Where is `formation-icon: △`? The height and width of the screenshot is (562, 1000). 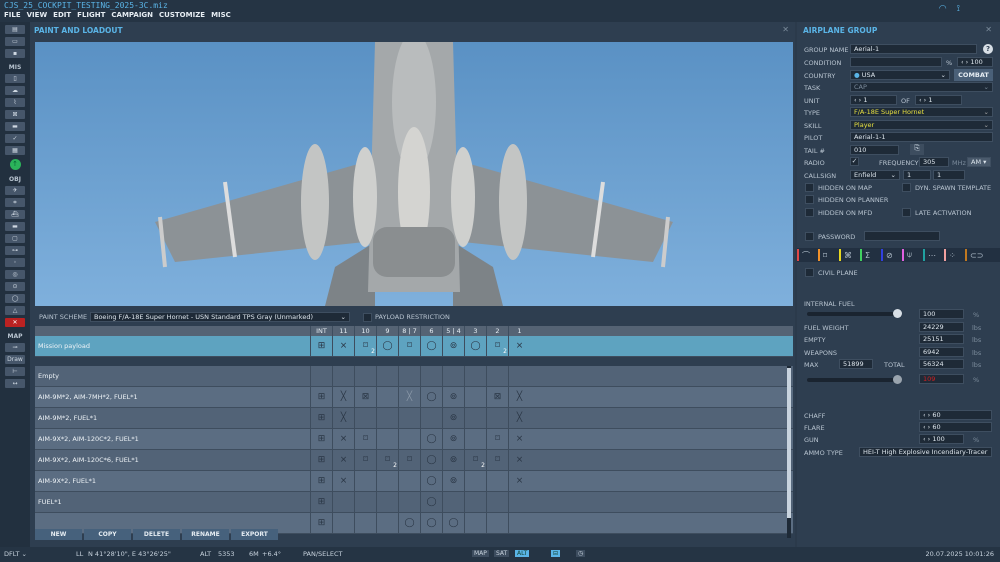 formation-icon: △ is located at coordinates (15, 310).